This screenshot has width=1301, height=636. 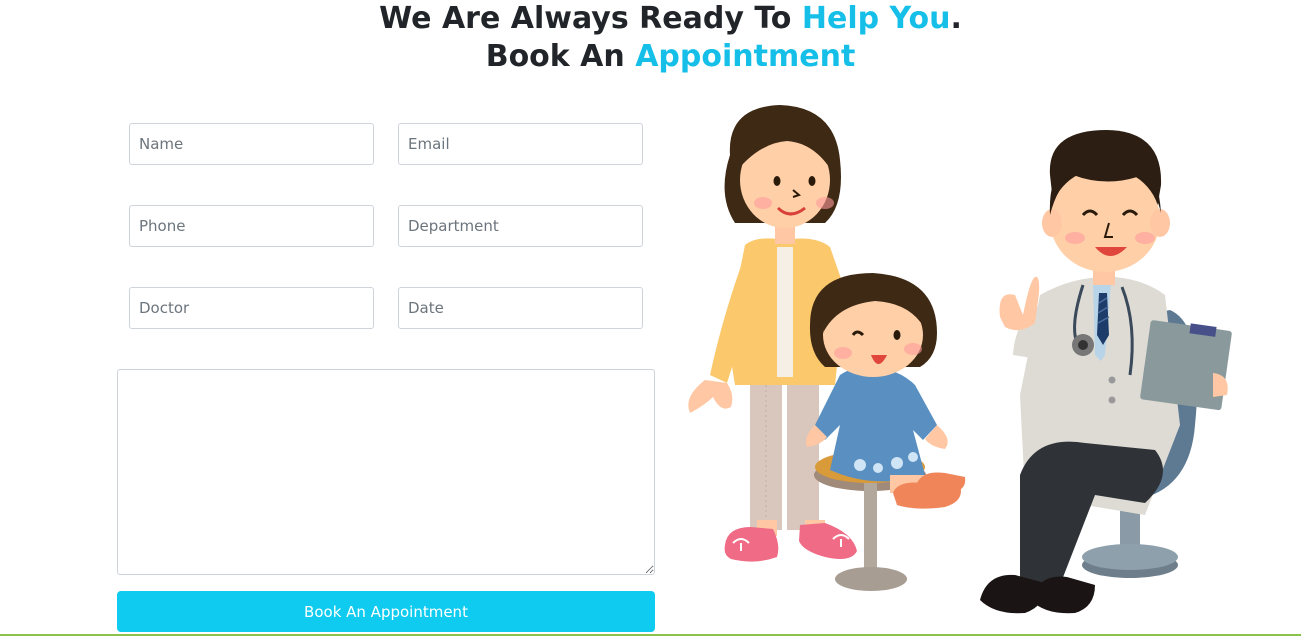 What do you see at coordinates (520, 308) in the screenshot?
I see `date-input` at bounding box center [520, 308].